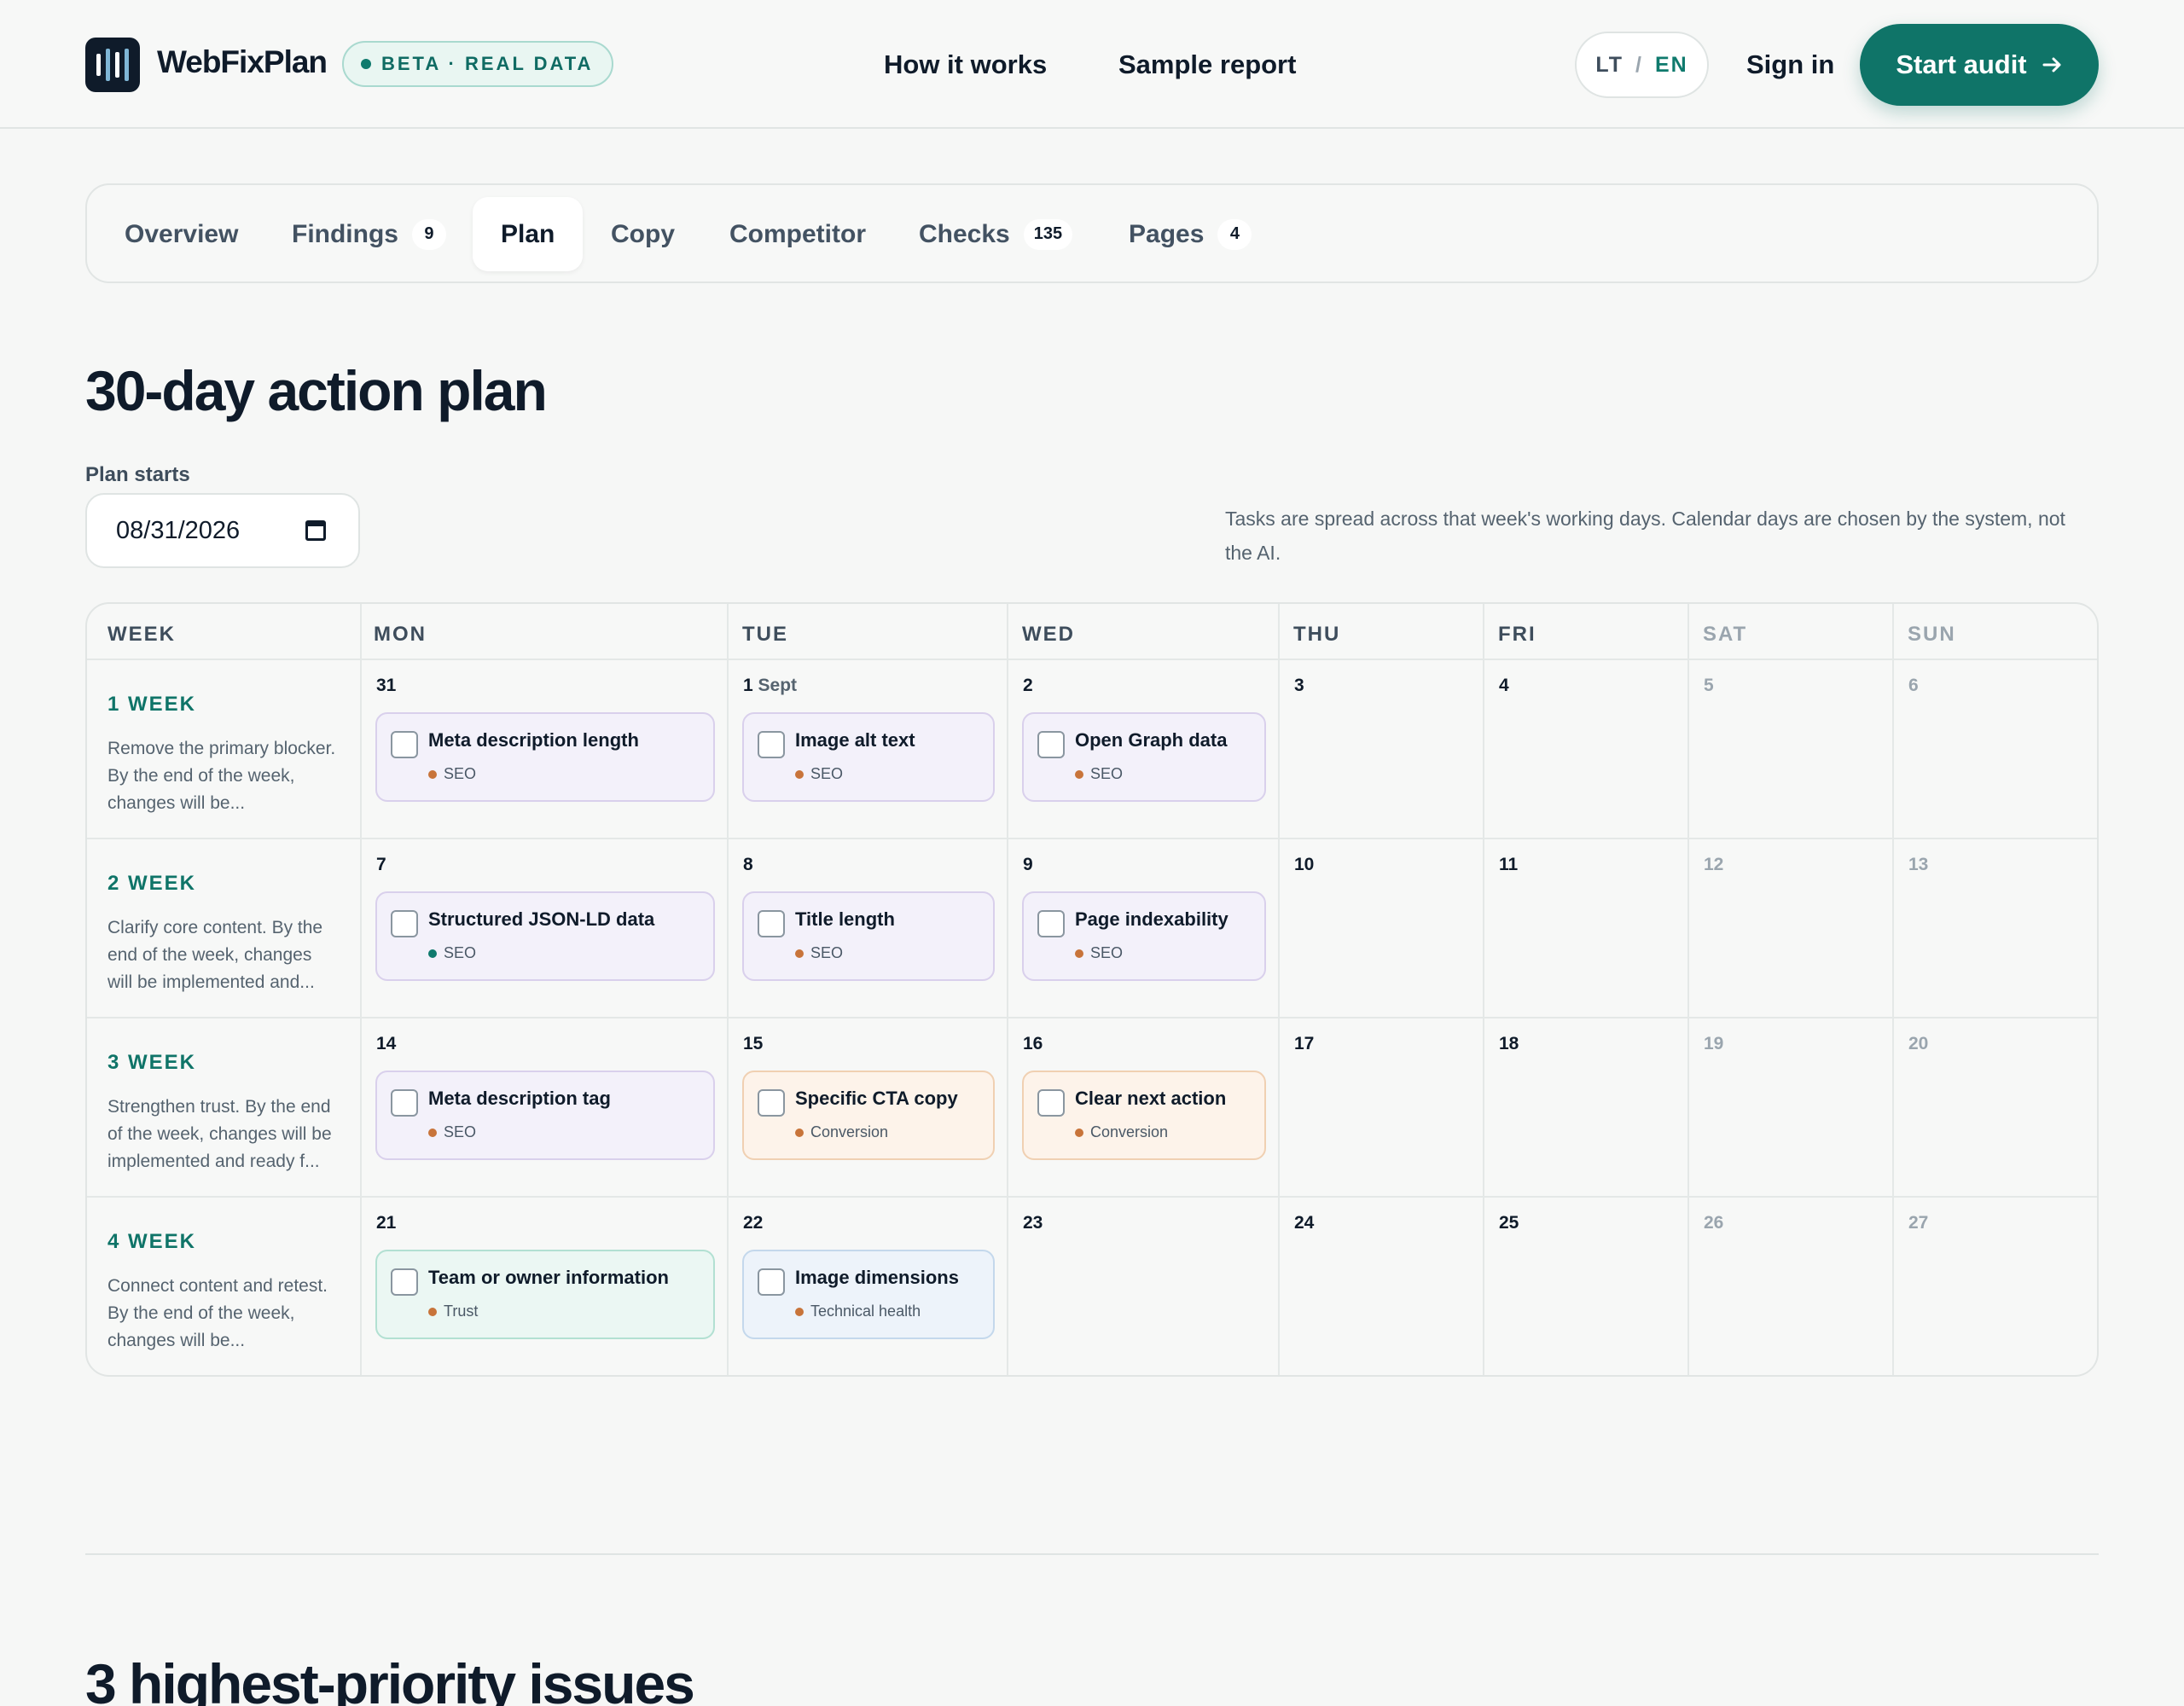 Image resolution: width=2184 pixels, height=1706 pixels. What do you see at coordinates (1509, 1043) in the screenshot?
I see `day-number: 18` at bounding box center [1509, 1043].